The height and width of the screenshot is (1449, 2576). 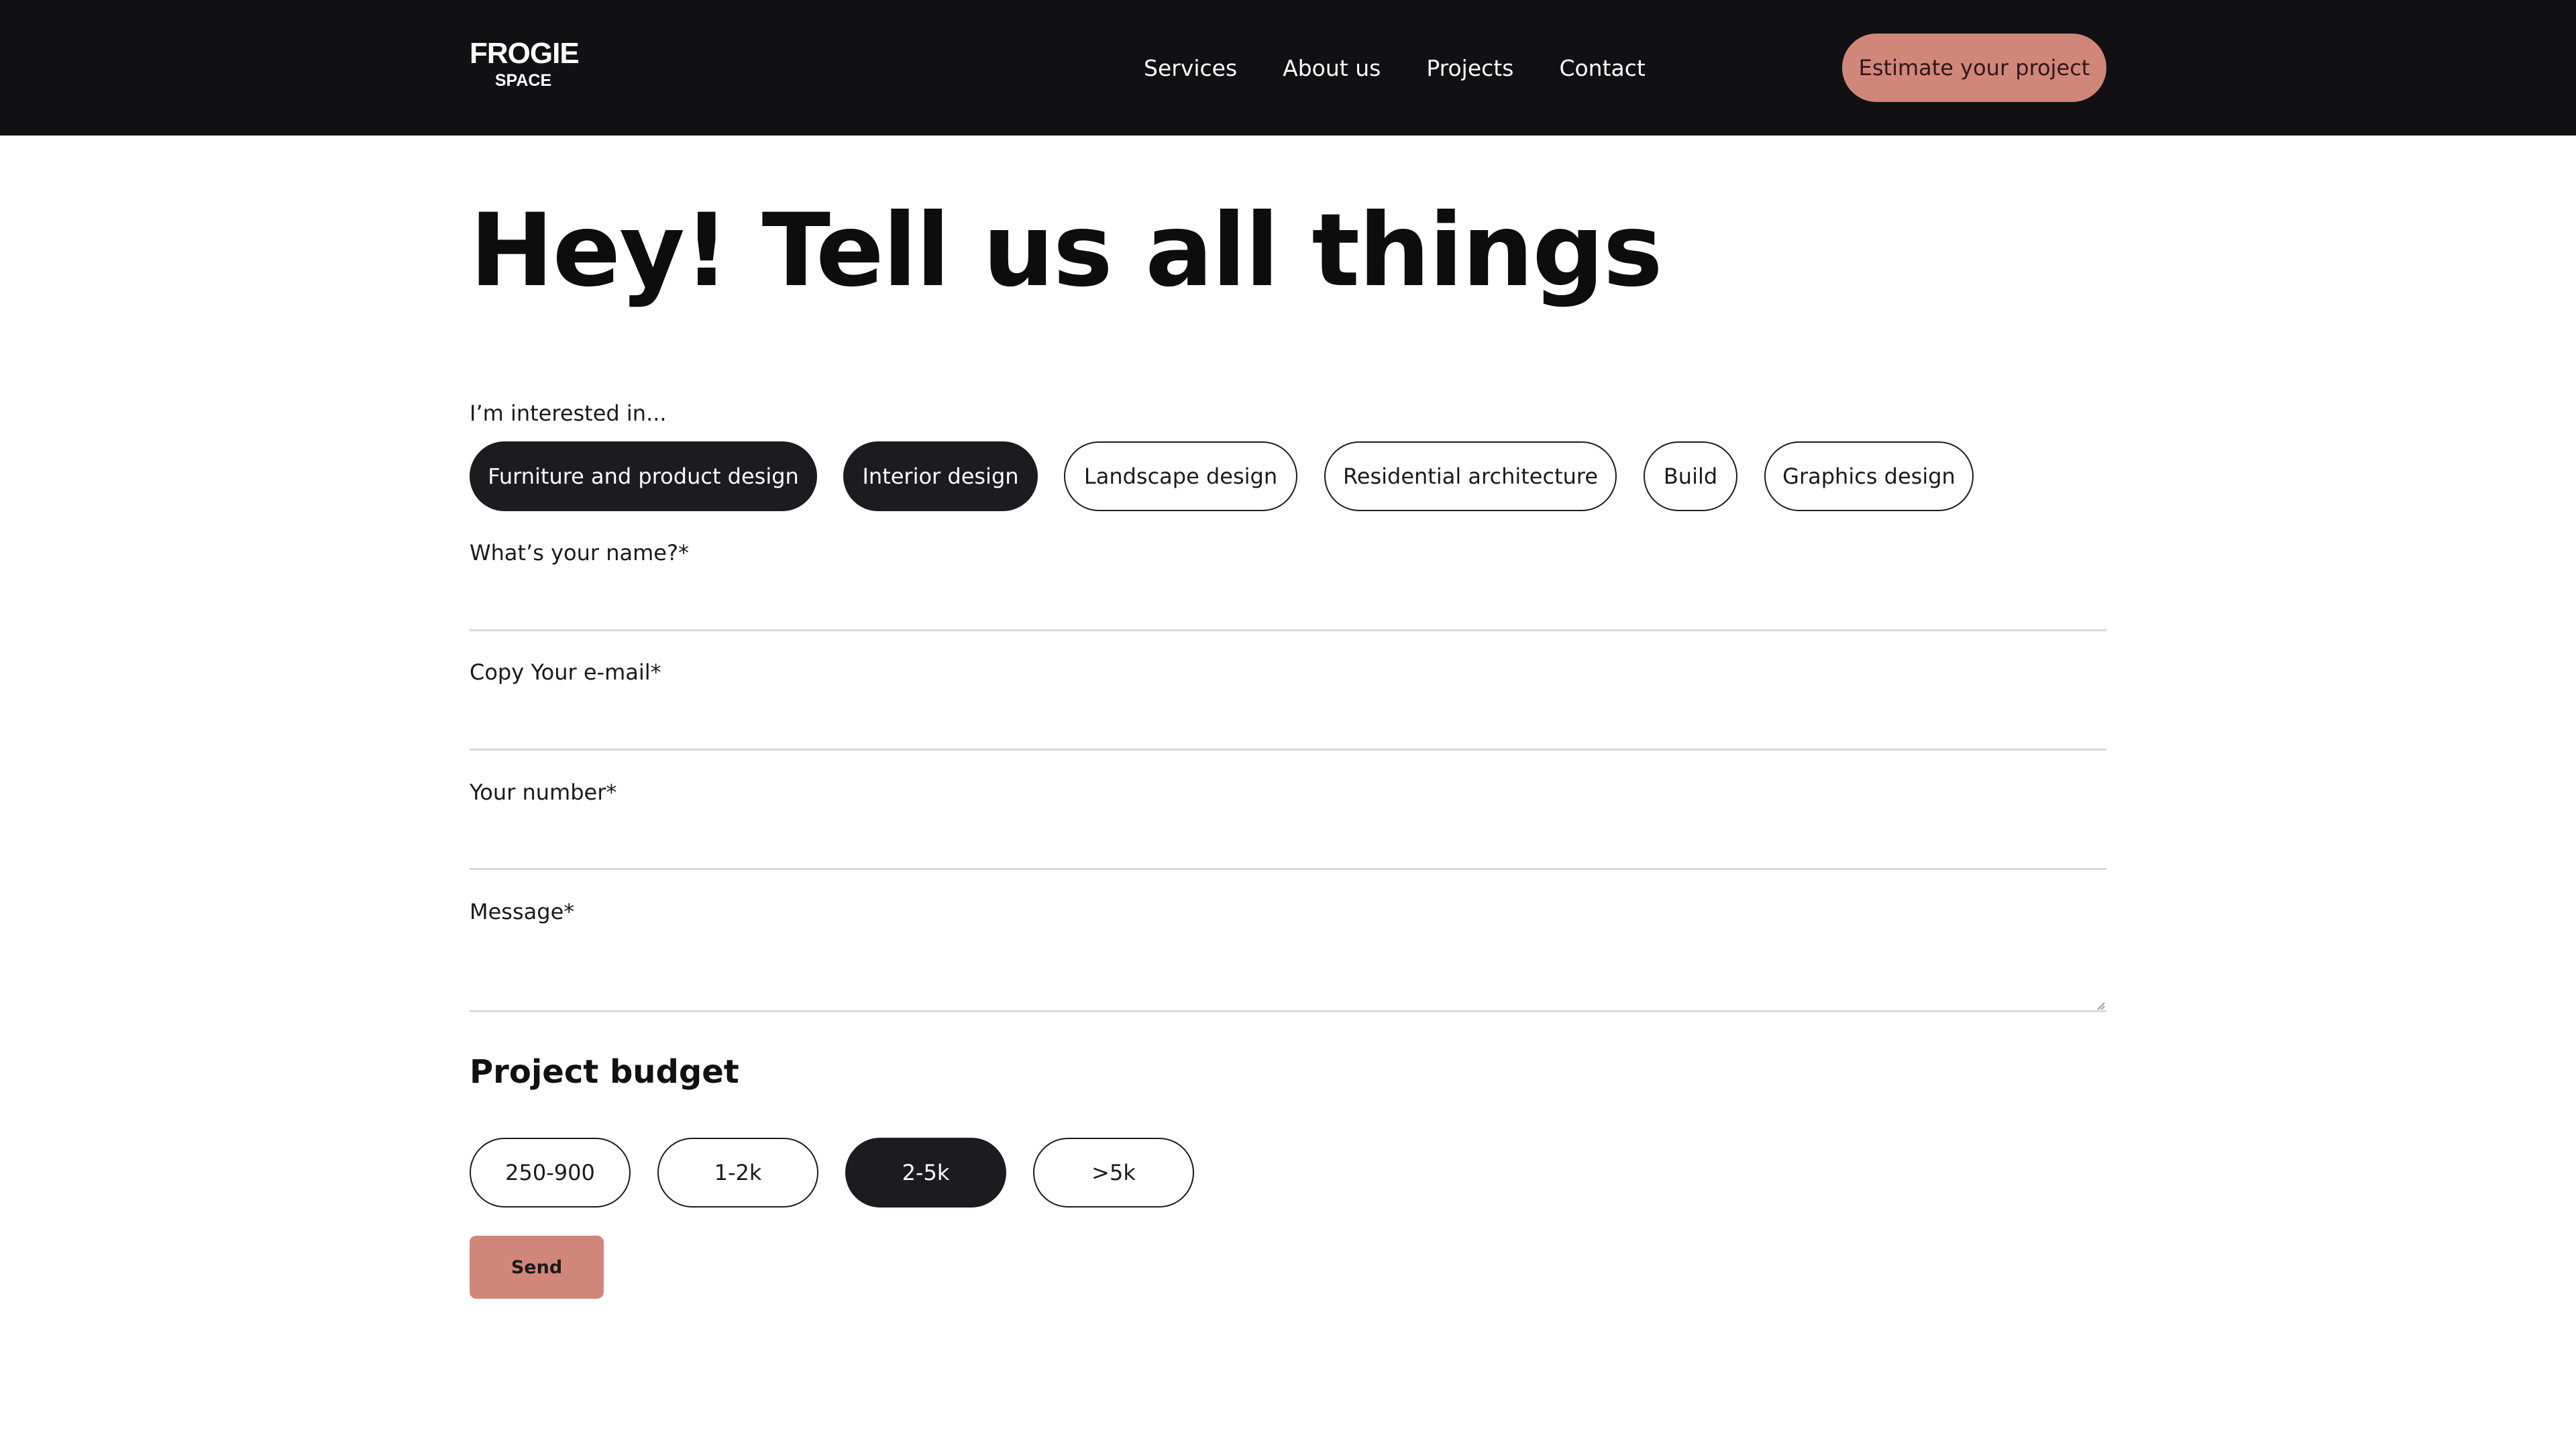 I want to click on number-divider, so click(x=1288, y=869).